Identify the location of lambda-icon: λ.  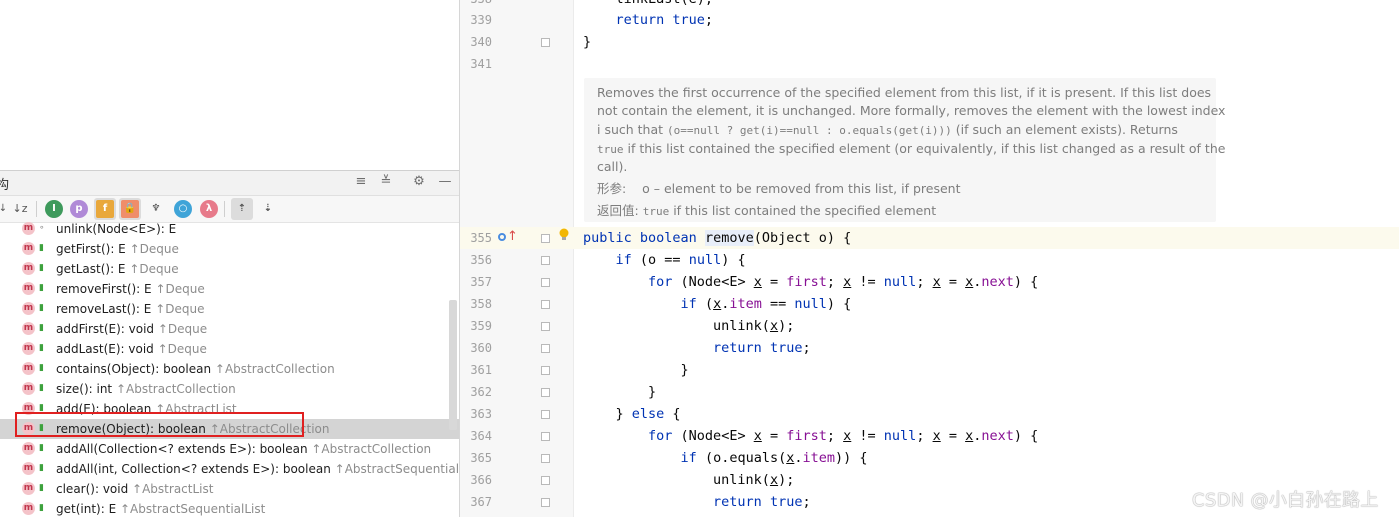
(209, 209).